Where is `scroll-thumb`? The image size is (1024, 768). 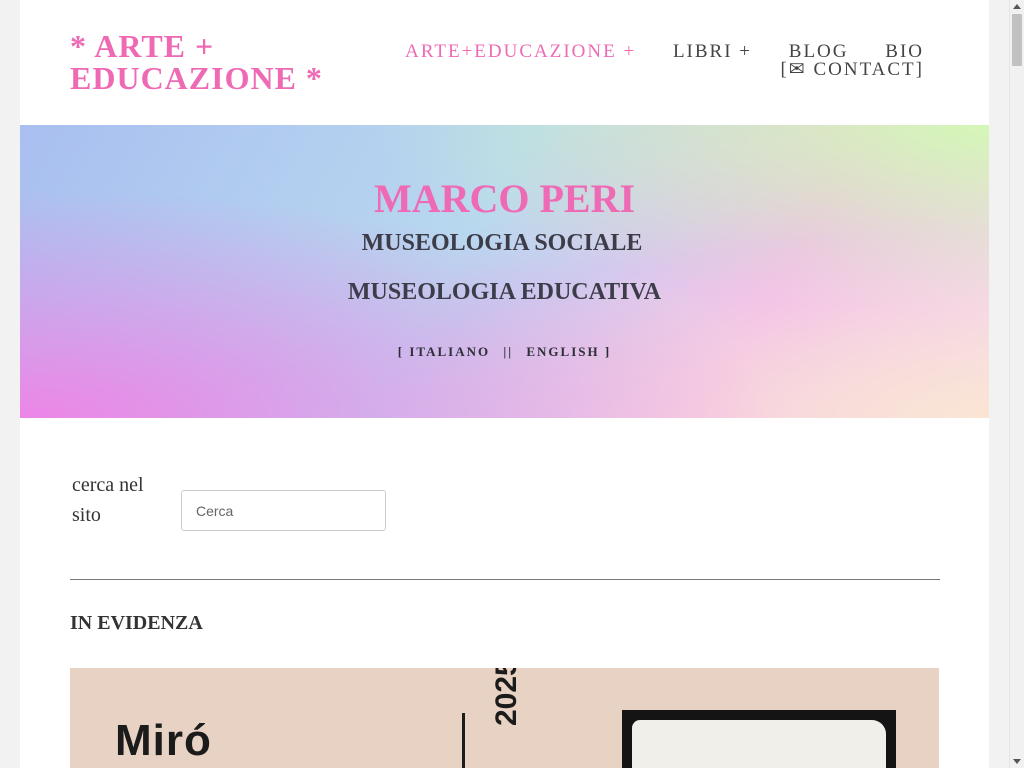 scroll-thumb is located at coordinates (1017, 40).